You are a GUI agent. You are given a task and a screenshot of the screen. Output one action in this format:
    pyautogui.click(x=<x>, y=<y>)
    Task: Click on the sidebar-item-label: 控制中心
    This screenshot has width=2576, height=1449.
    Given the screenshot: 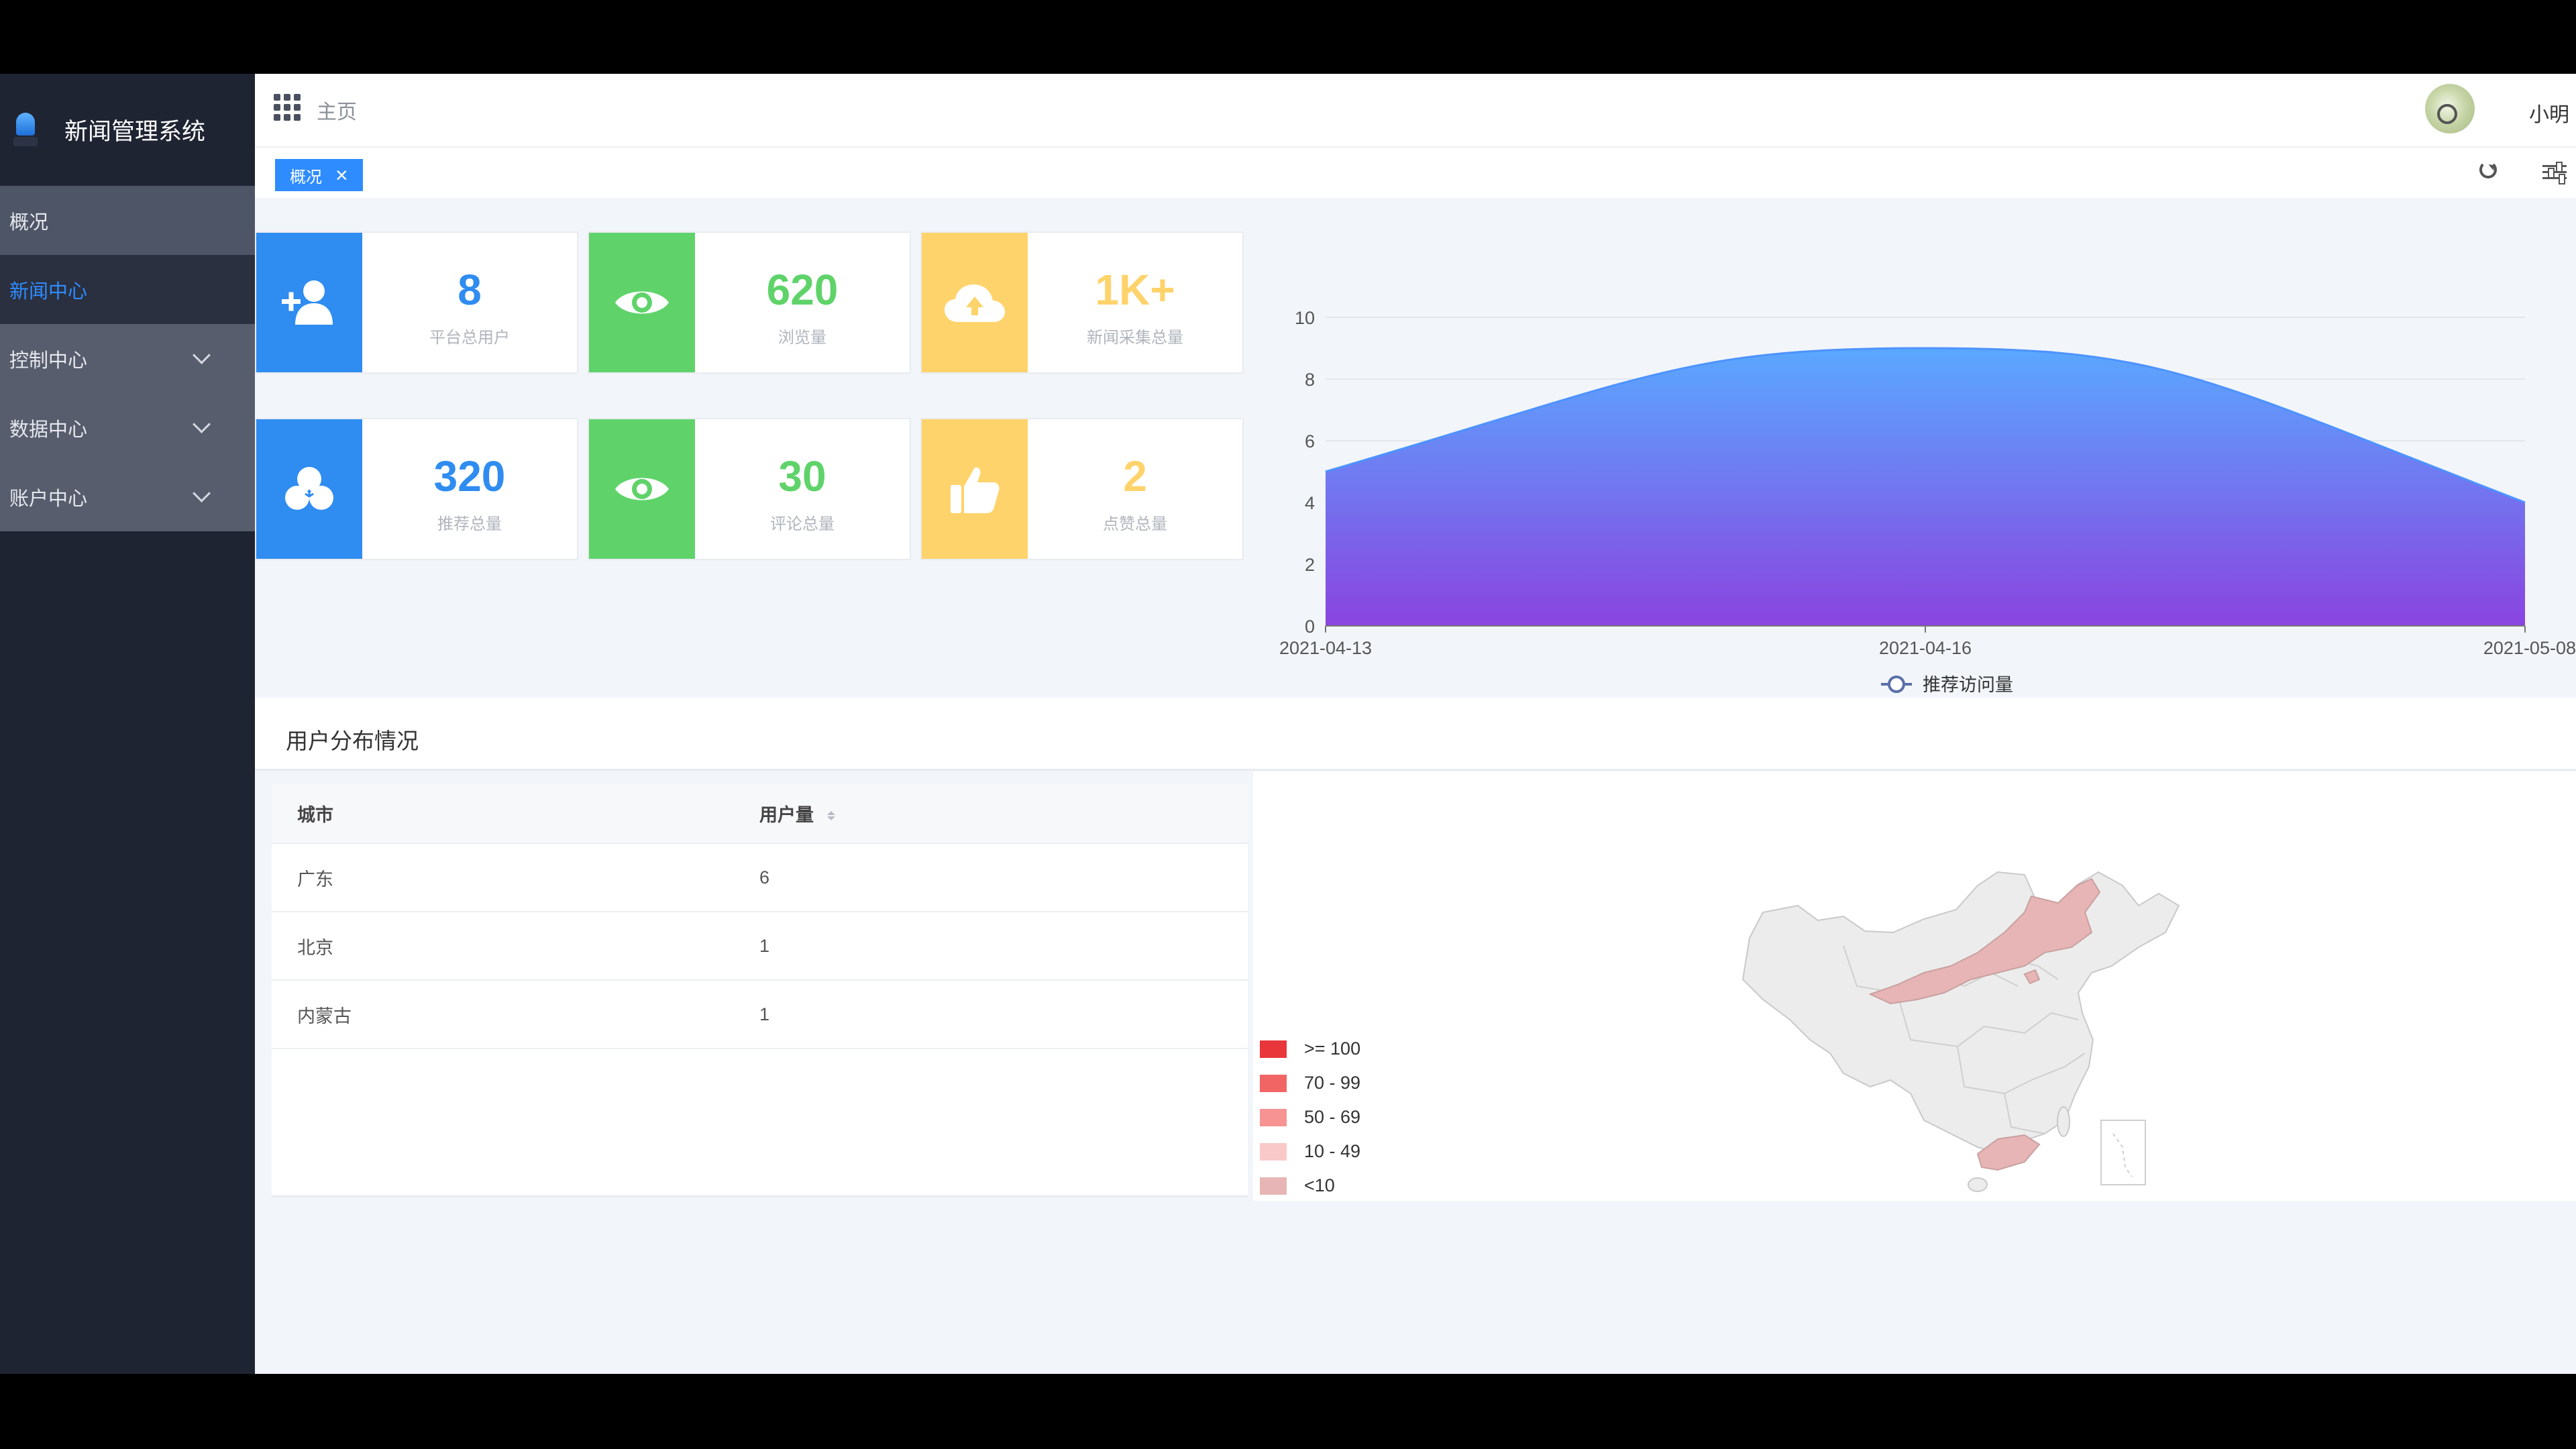 What is the action you would take?
    pyautogui.click(x=48, y=361)
    